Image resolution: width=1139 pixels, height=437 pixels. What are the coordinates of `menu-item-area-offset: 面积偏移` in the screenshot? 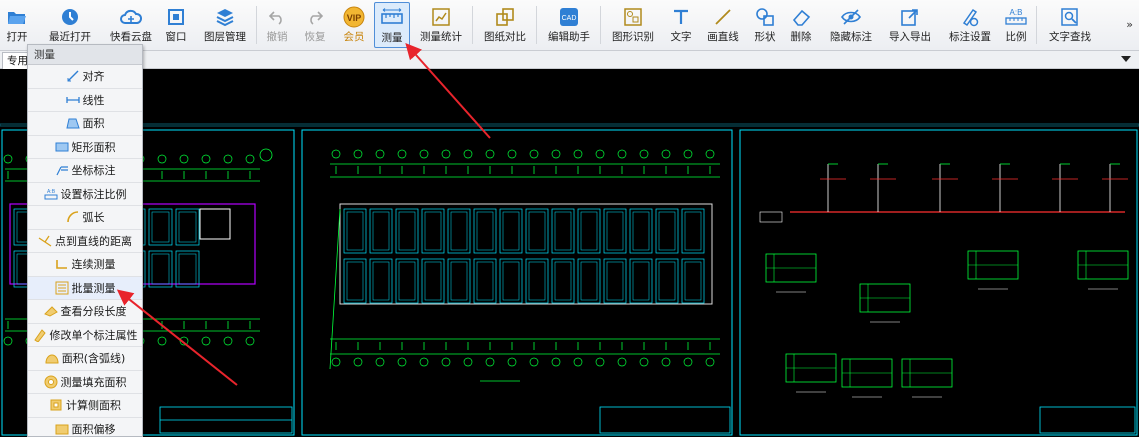 It's located at (85, 427).